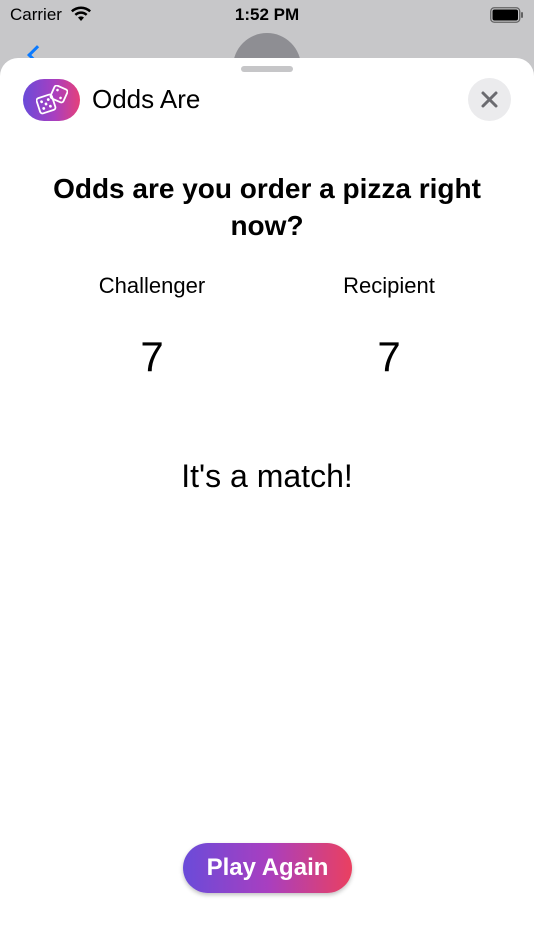 This screenshot has height=950, width=534. I want to click on odds-question: Odds are you order a pizza right now?, so click(267, 207).